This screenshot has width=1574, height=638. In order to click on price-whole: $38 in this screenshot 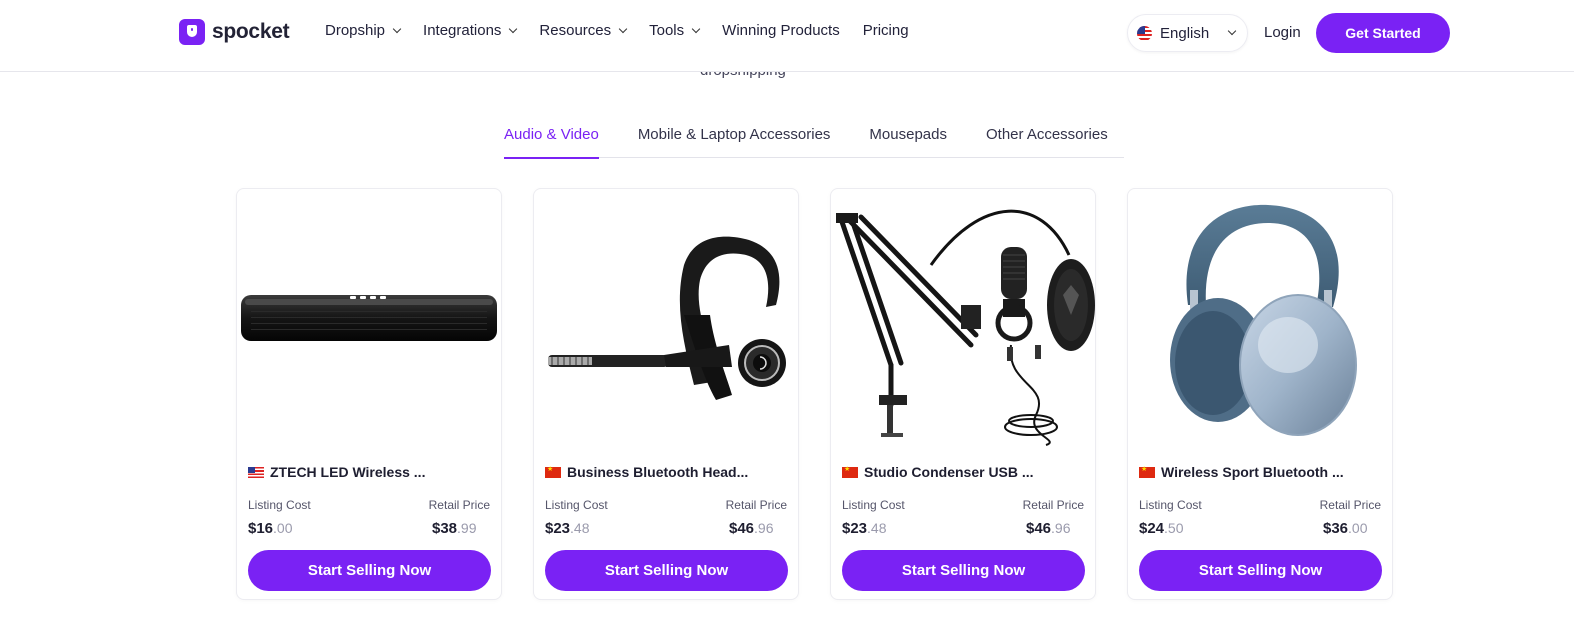, I will do `click(445, 528)`.